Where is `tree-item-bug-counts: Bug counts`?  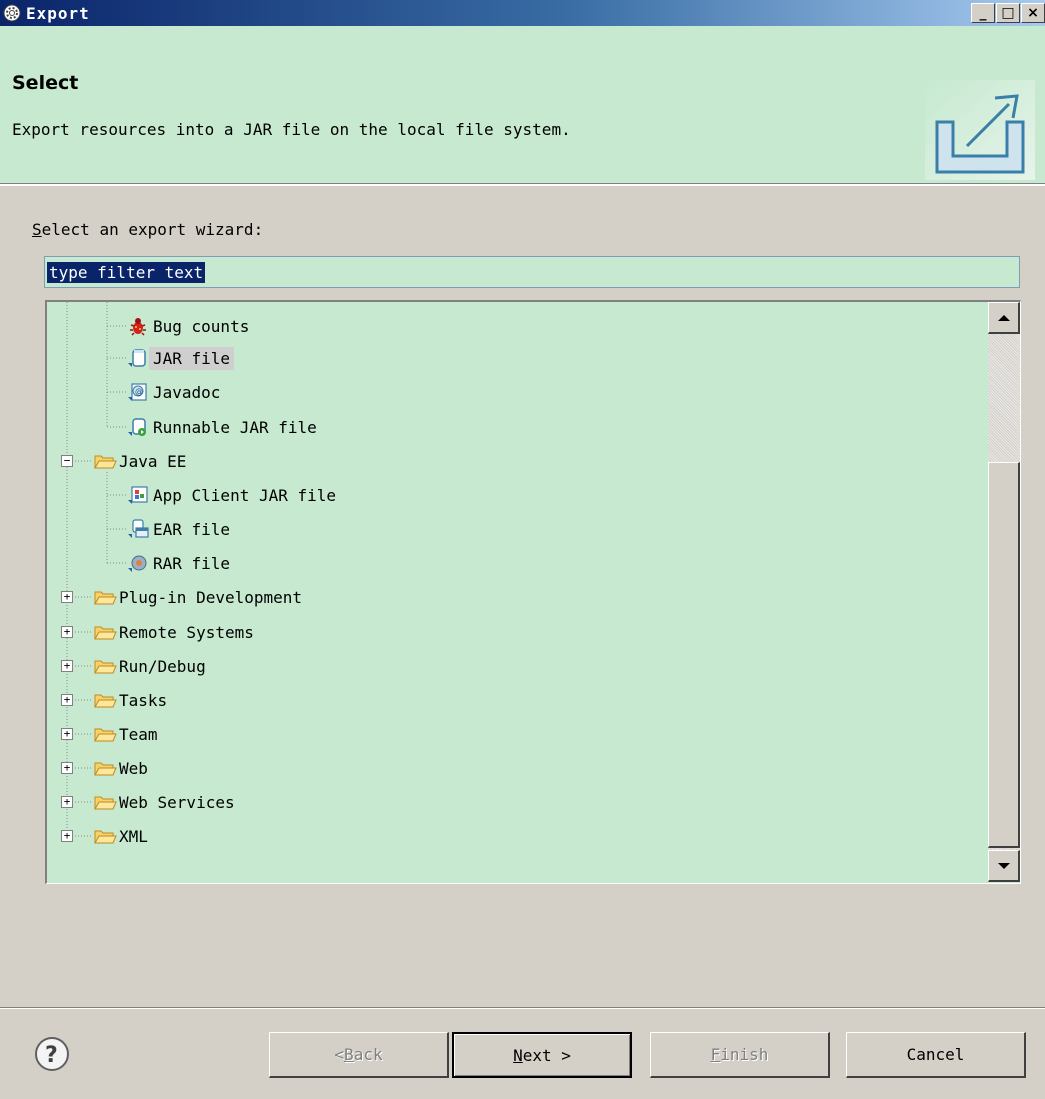
tree-item-bug-counts: Bug counts is located at coordinates (190, 326).